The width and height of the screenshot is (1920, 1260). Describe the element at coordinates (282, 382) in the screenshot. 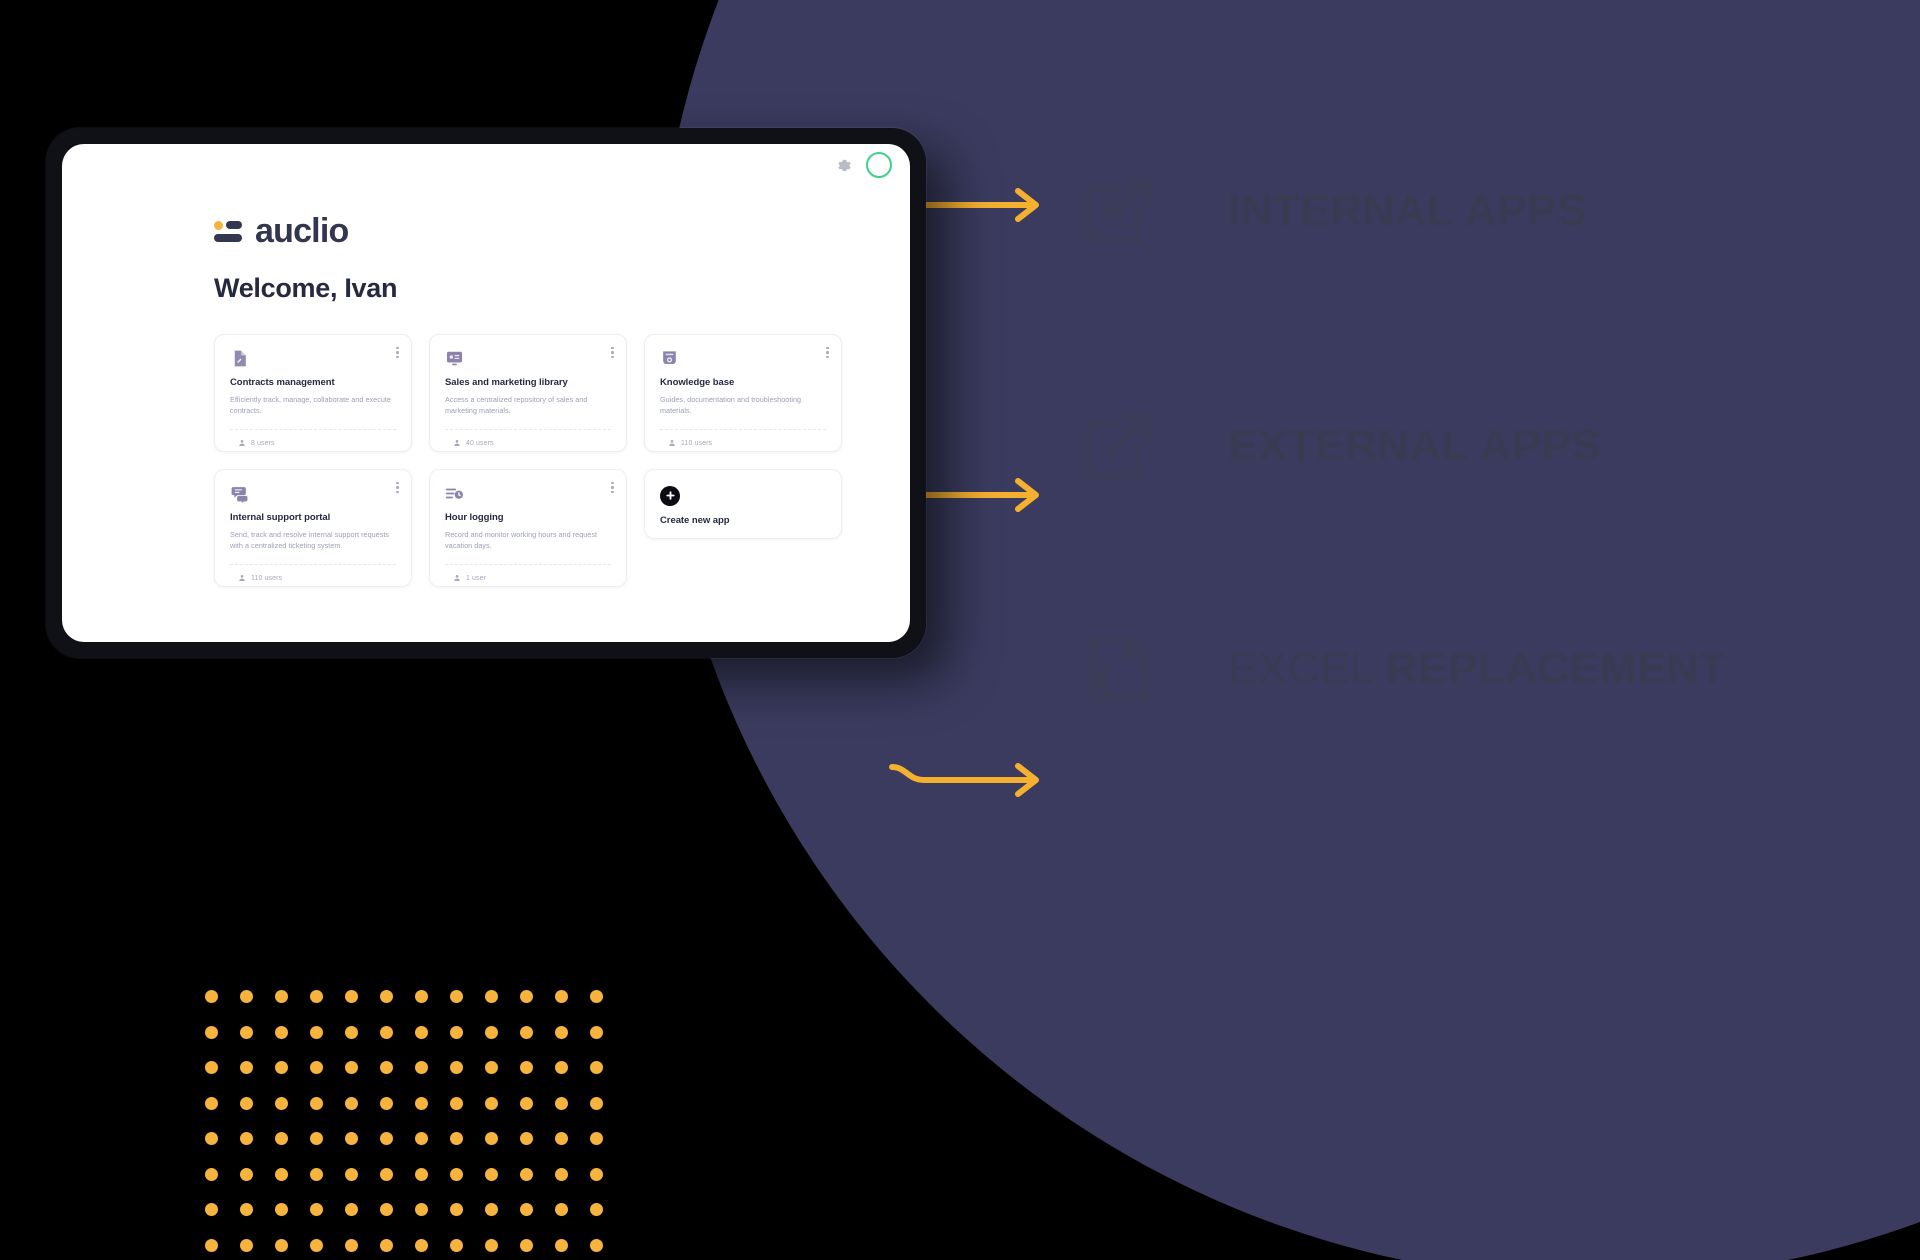

I see `app-card-title: Contracts management` at that location.